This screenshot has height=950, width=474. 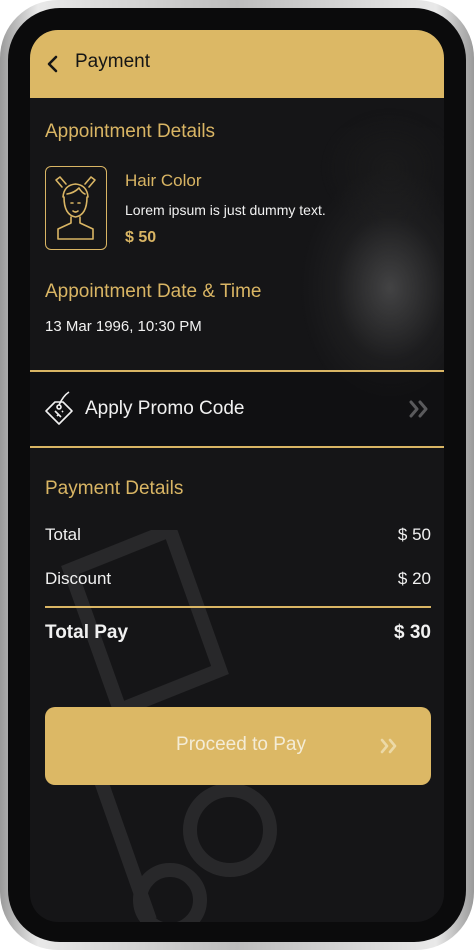 I want to click on service-description: Lorem ipsum is just dummy text., so click(x=225, y=210).